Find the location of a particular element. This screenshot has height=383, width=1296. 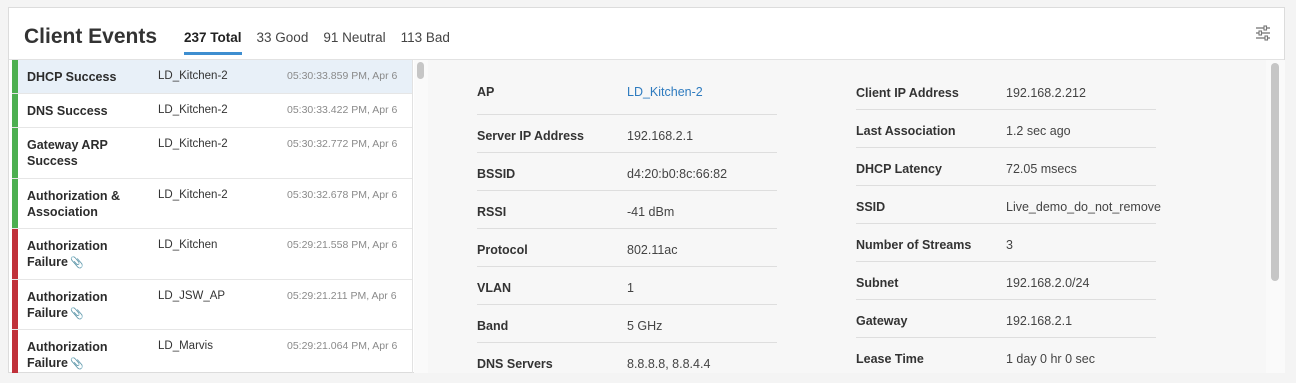

event-time: 05:30:33.859 PM, Apr 6 is located at coordinates (342, 76).